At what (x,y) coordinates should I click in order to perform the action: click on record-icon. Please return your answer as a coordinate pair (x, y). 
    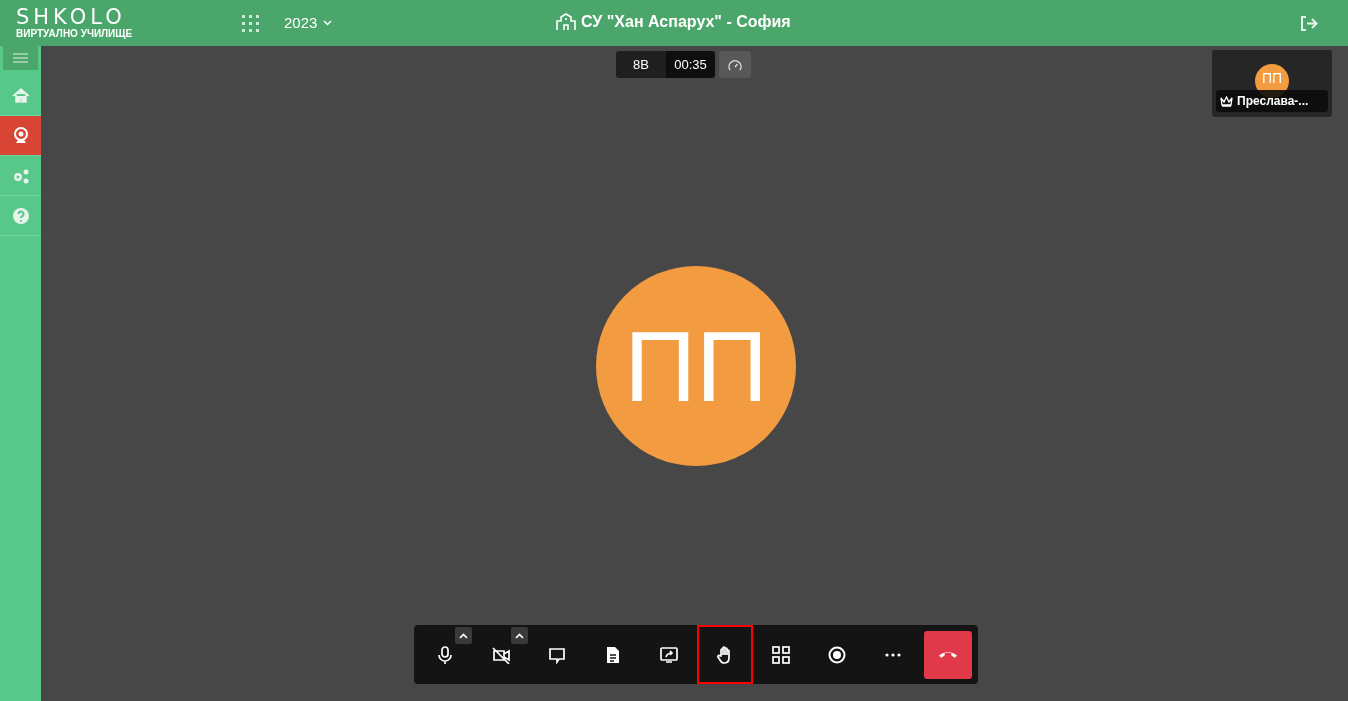
    Looking at the image, I should click on (837, 654).